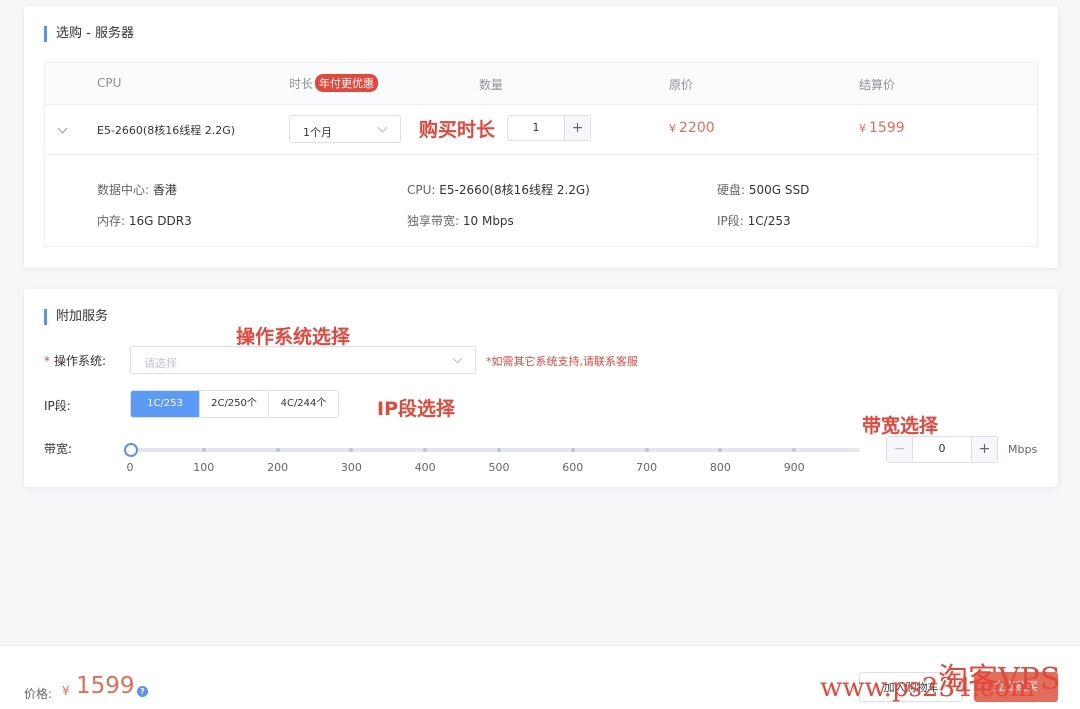  Describe the element at coordinates (681, 85) in the screenshot. I see `header-original-price: 原价` at that location.